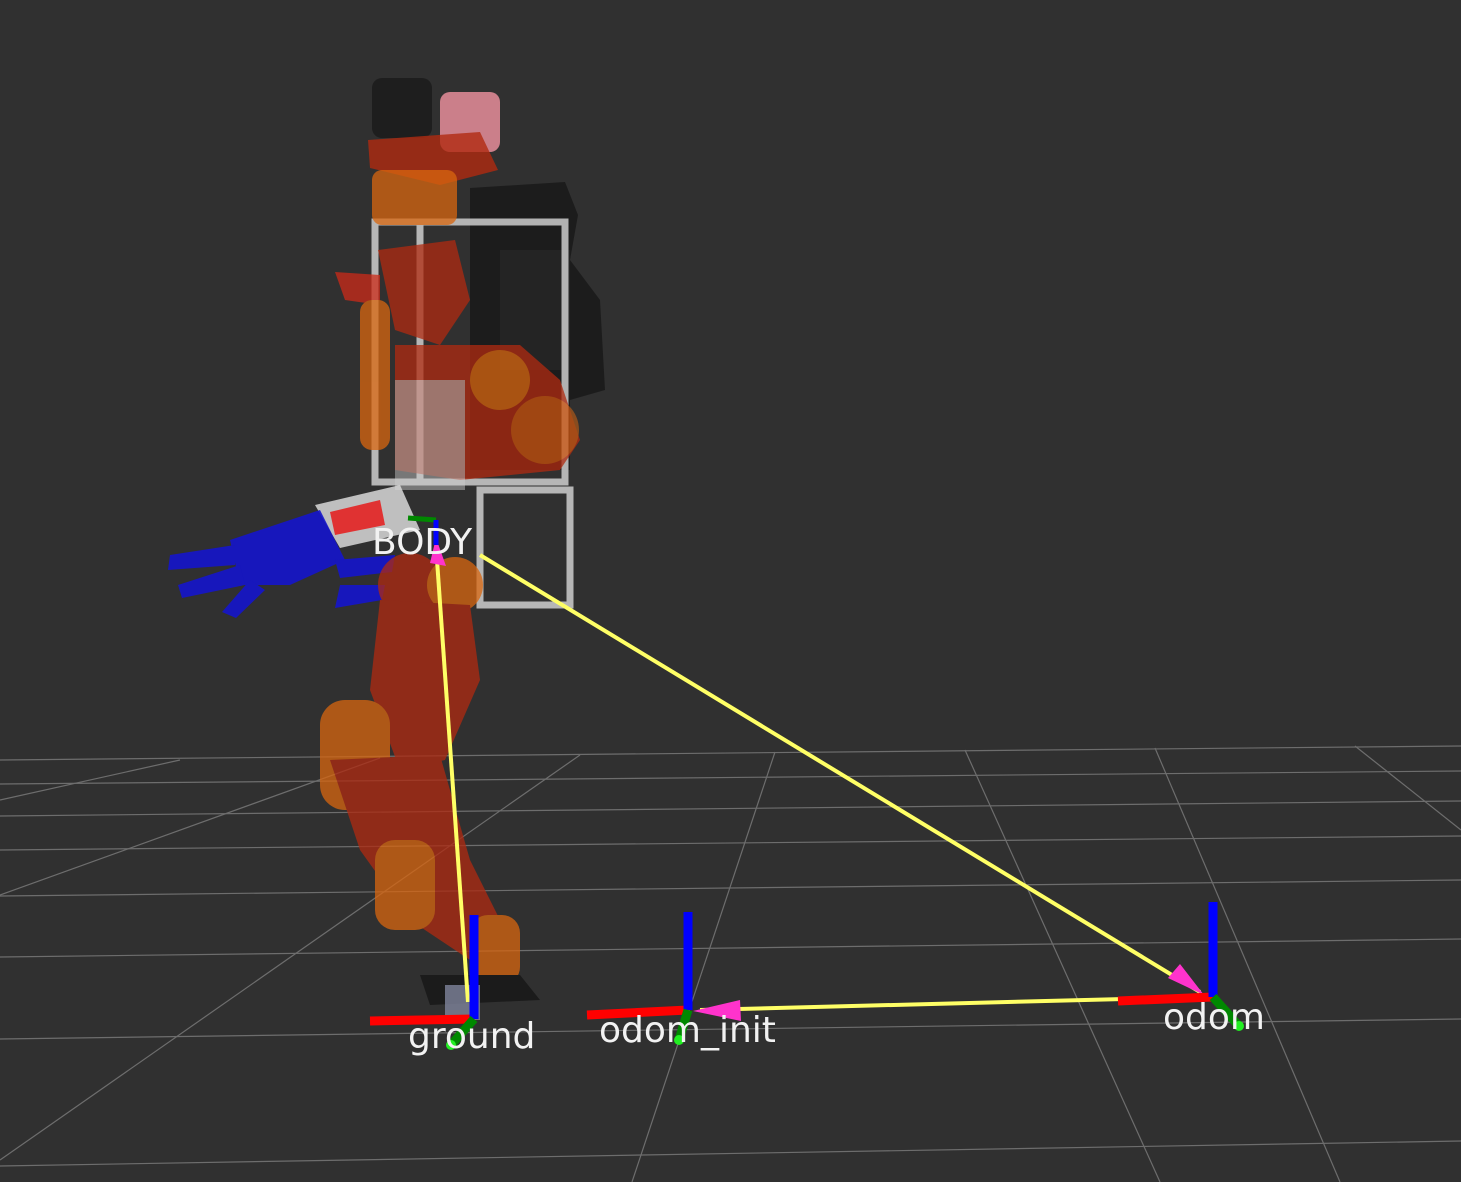 The height and width of the screenshot is (1182, 1461). Describe the element at coordinates (422, 542) in the screenshot. I see `label-body: BODY` at that location.